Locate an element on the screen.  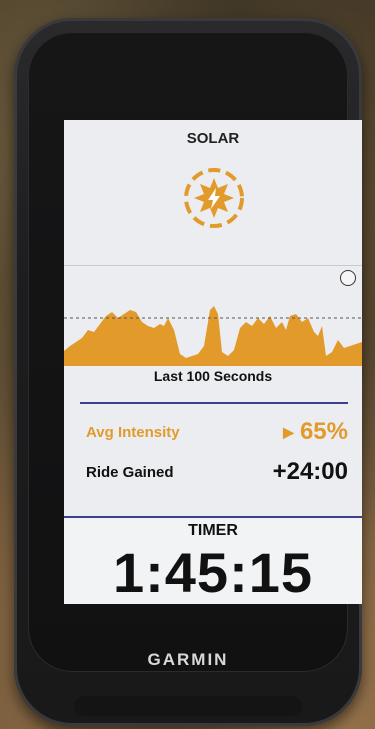
solar-chart is located at coordinates (213, 316).